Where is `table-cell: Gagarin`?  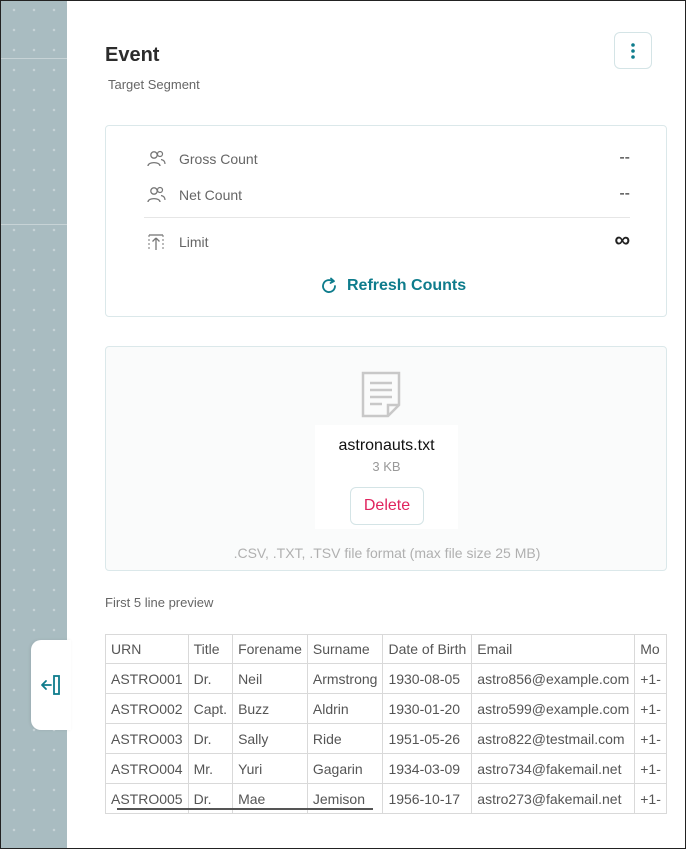
table-cell: Gagarin is located at coordinates (345, 768).